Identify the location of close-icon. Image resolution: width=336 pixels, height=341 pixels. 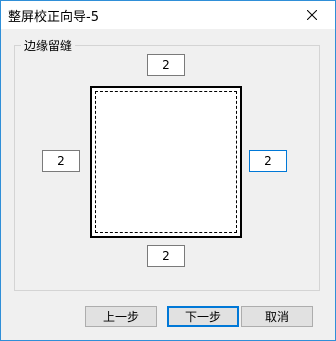
(312, 15).